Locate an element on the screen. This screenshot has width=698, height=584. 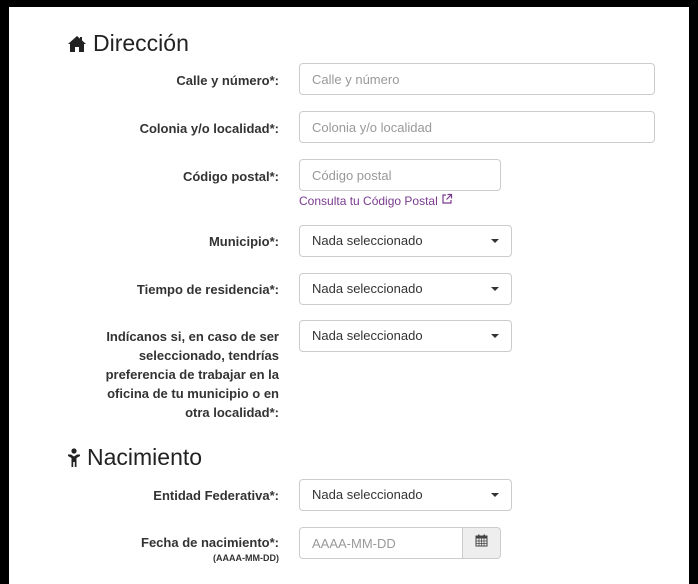
municipio-select: Nada seleccionado is located at coordinates (405, 241).